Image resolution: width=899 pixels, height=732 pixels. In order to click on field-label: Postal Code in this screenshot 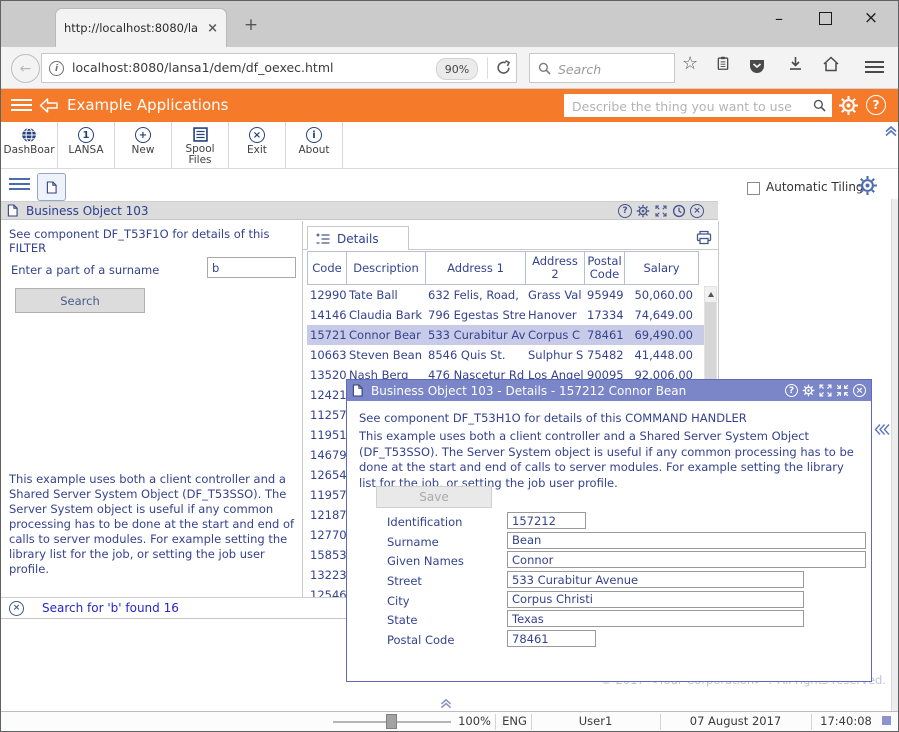, I will do `click(421, 640)`.